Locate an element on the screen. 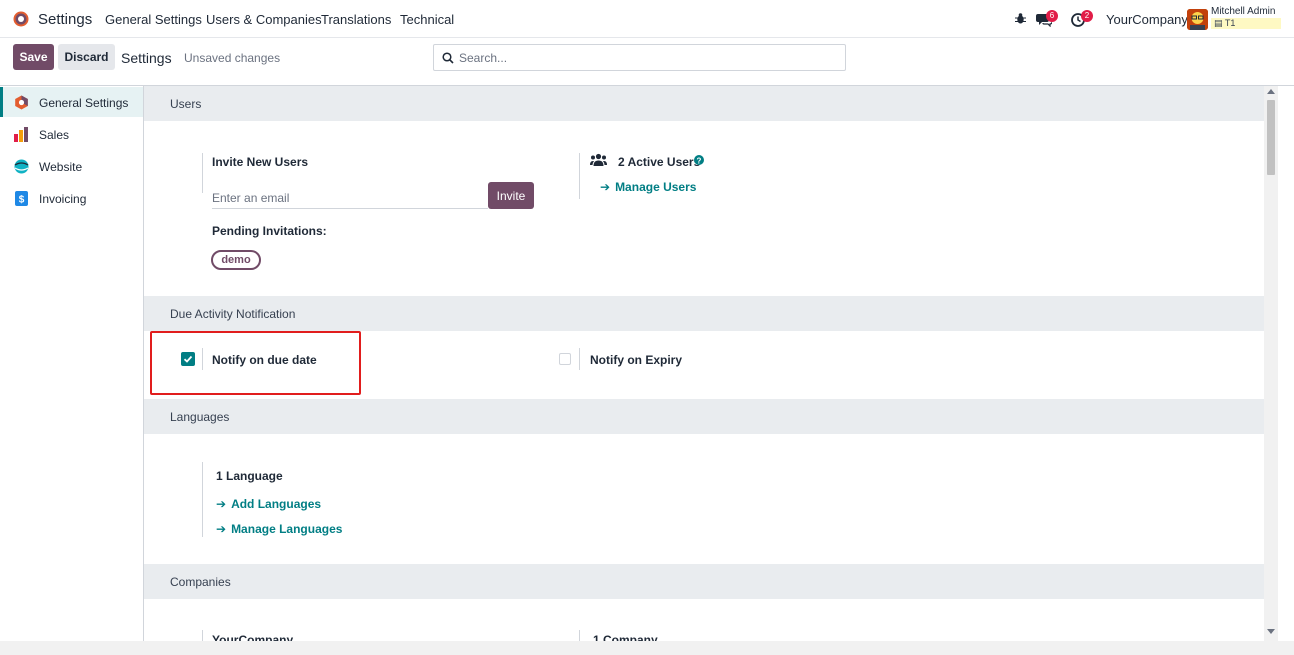 The image size is (1294, 655). user-avatar is located at coordinates (1197, 19).